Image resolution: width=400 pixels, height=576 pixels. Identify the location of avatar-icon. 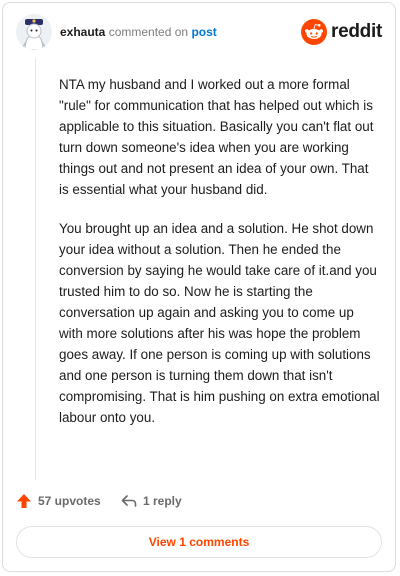
(34, 32).